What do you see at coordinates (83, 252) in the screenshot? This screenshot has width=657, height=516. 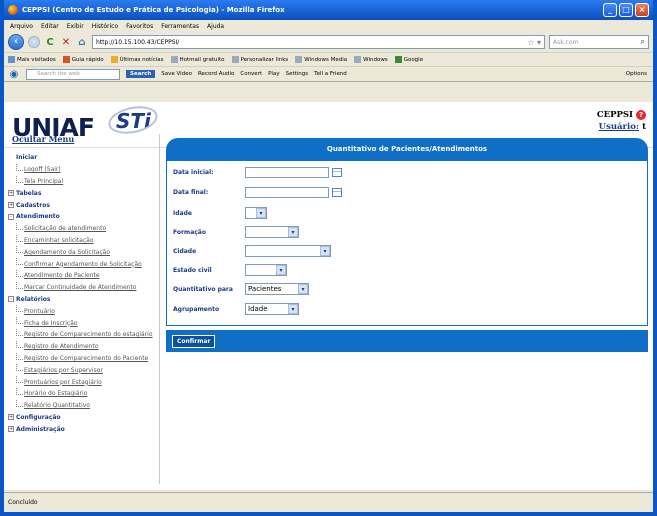 I see `menu-agendamento-da-solicitacao-link: Agendamento da Solicitação` at bounding box center [83, 252].